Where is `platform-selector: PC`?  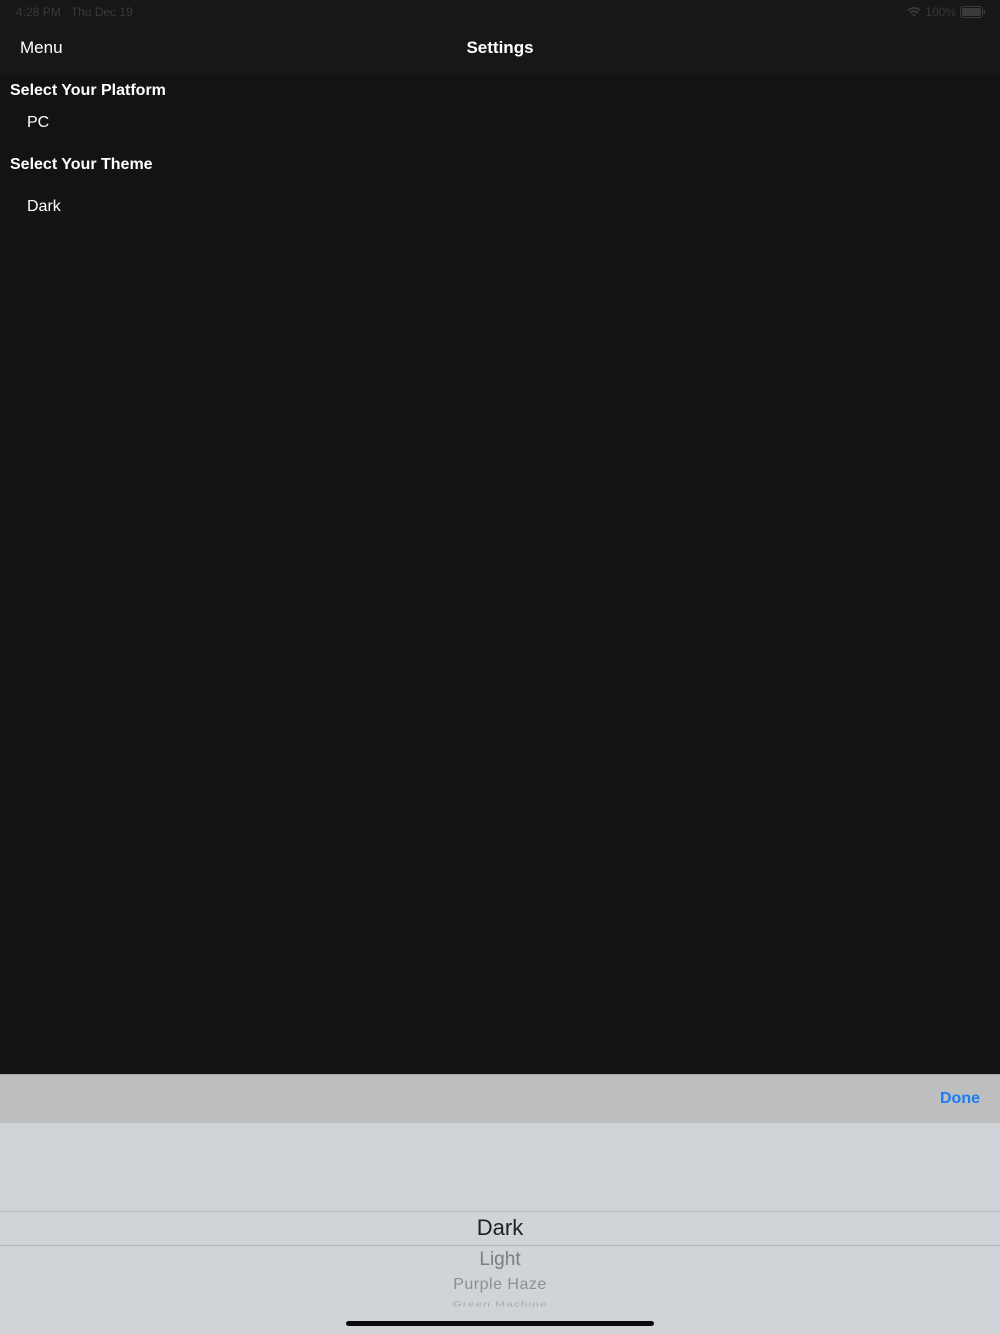 platform-selector: PC is located at coordinates (500, 124).